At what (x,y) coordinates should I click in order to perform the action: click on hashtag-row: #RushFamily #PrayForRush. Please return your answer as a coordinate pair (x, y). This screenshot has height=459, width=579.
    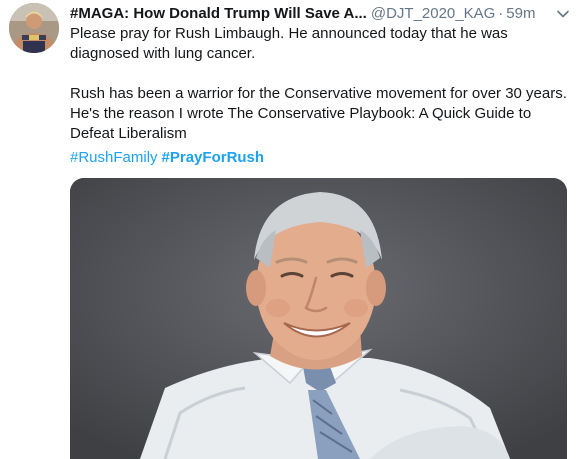
    Looking at the image, I should click on (169, 158).